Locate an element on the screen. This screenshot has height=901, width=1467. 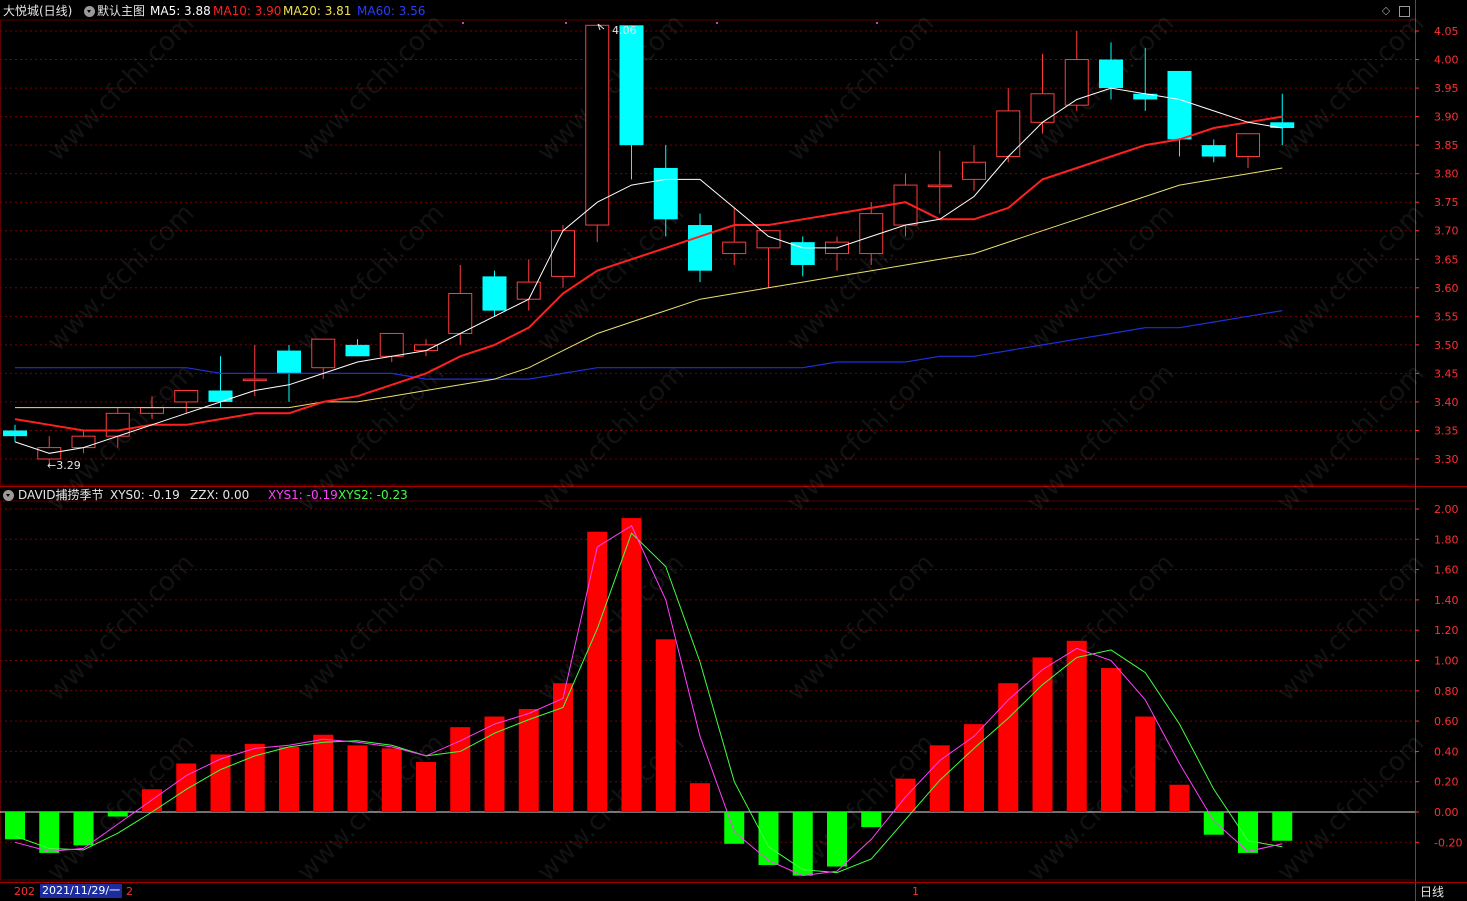
price-tick-label: 3.45 is located at coordinates (1446, 373).